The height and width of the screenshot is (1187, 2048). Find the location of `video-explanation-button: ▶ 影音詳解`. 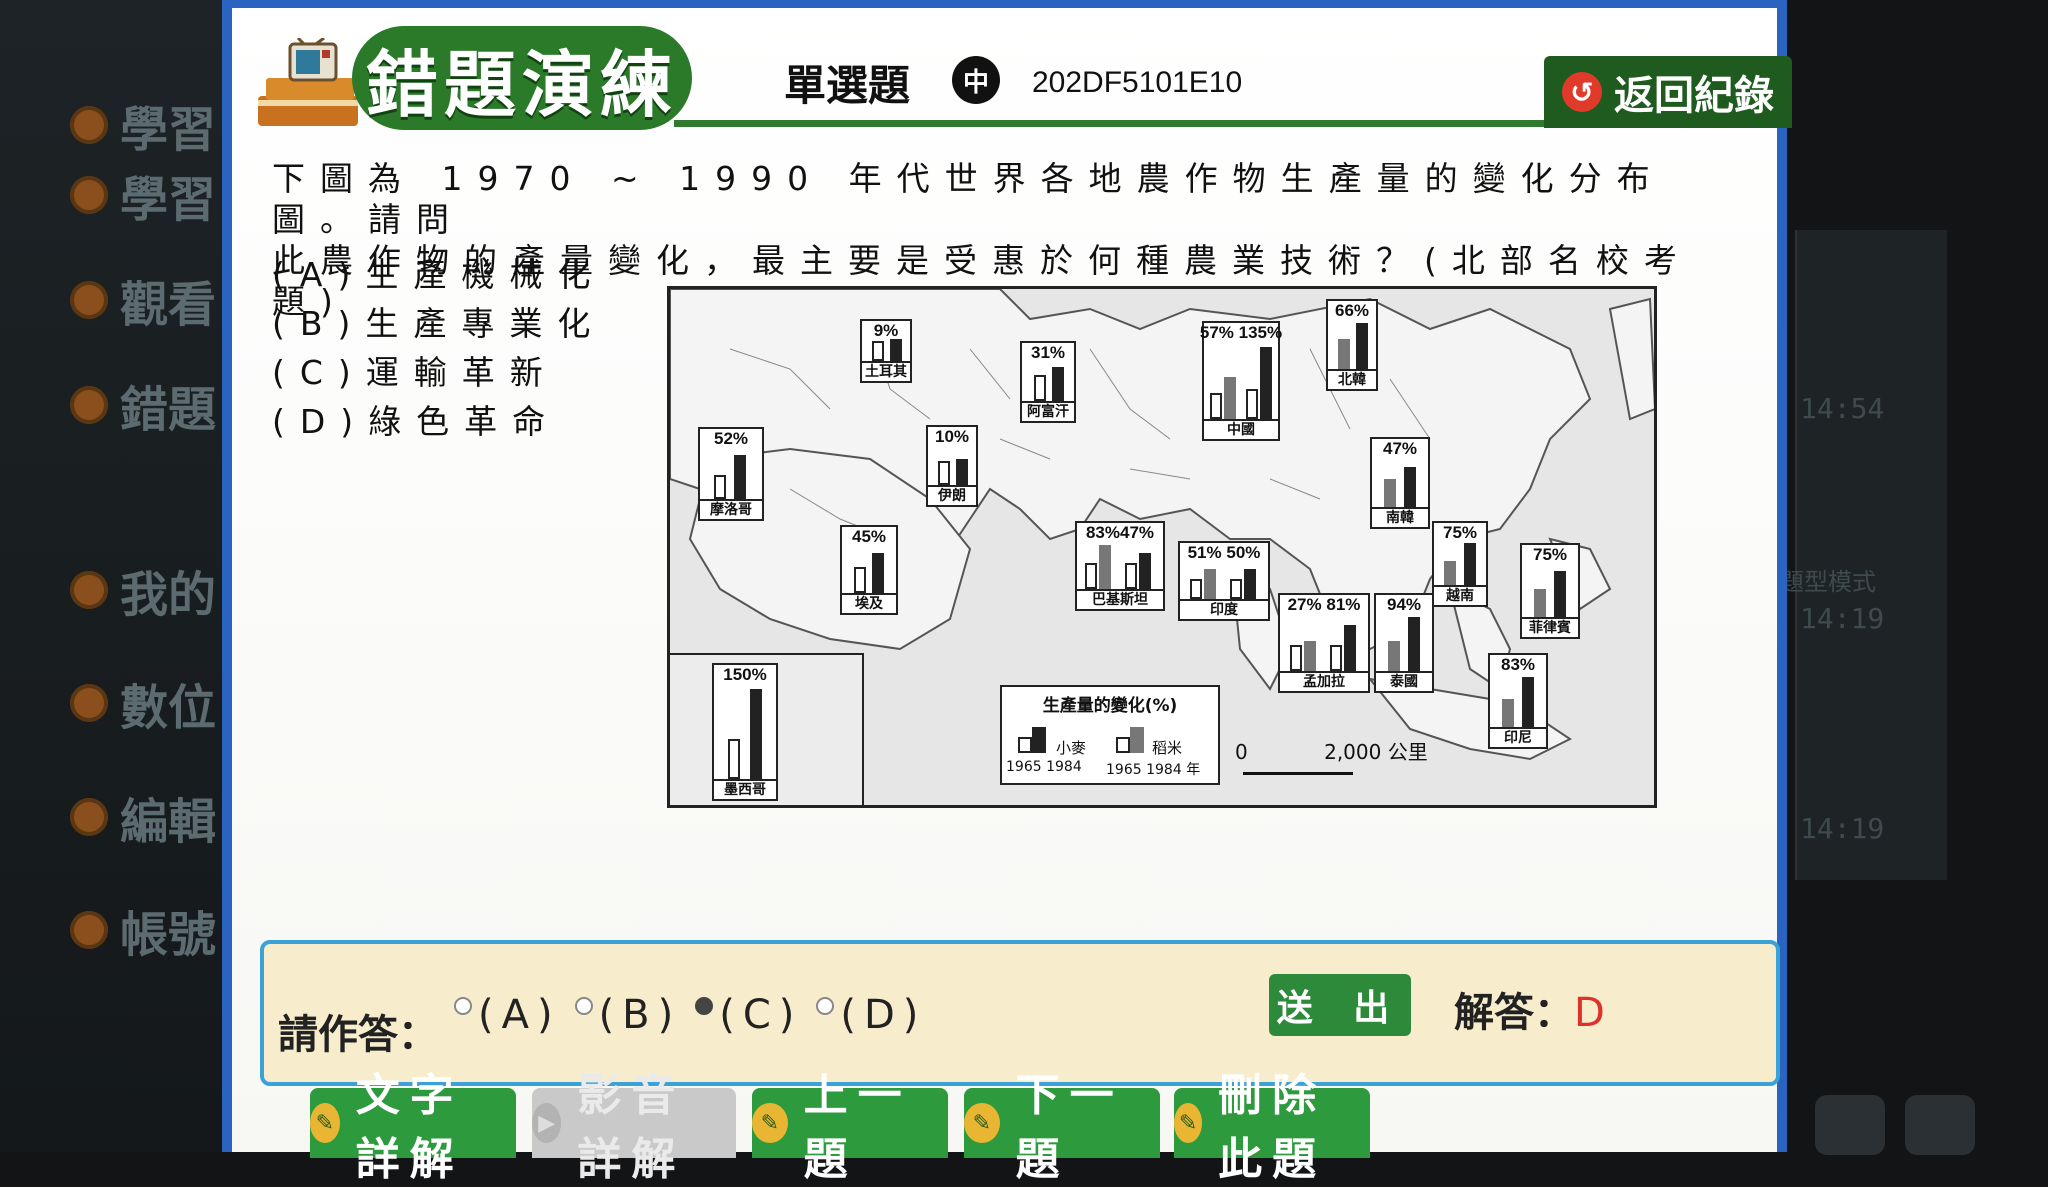

video-explanation-button: ▶ 影音詳解 is located at coordinates (634, 1127).